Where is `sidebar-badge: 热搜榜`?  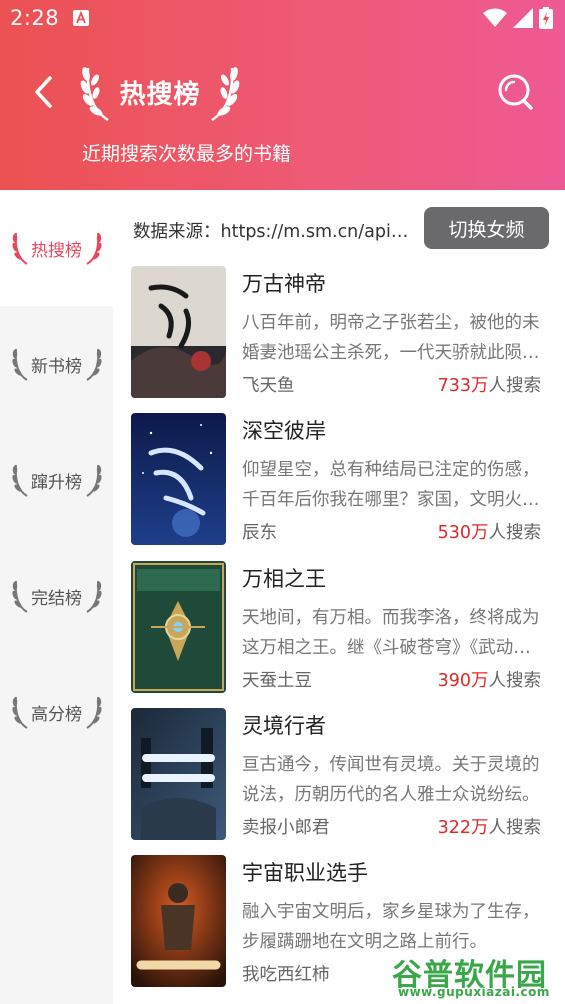 sidebar-badge: 热搜榜 is located at coordinates (57, 248).